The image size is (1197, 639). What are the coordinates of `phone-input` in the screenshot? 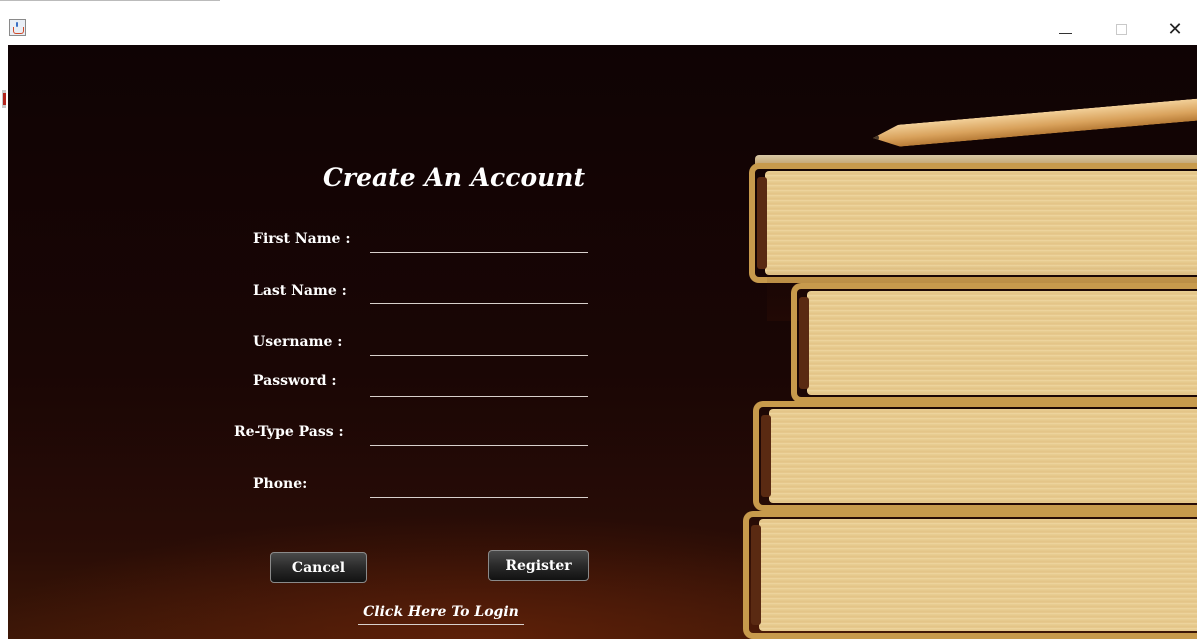 It's located at (479, 487).